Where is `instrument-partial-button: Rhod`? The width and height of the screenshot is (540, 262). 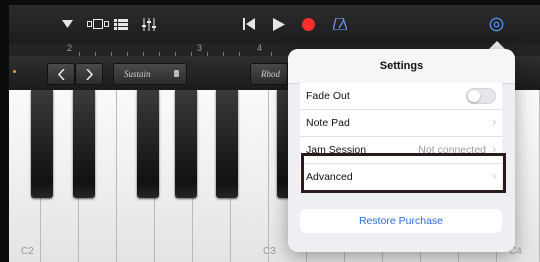 instrument-partial-button: Rhod is located at coordinates (269, 74).